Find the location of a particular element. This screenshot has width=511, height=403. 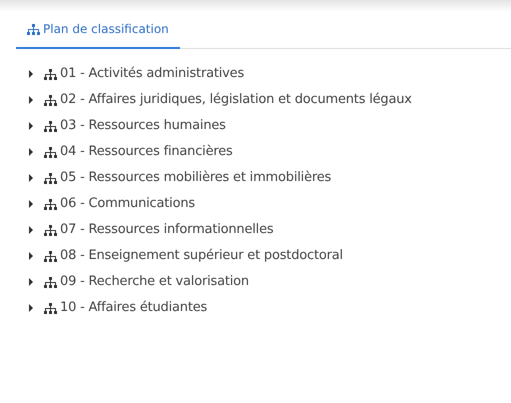

tree-item: 01 - Activités administratives is located at coordinates (269, 74).